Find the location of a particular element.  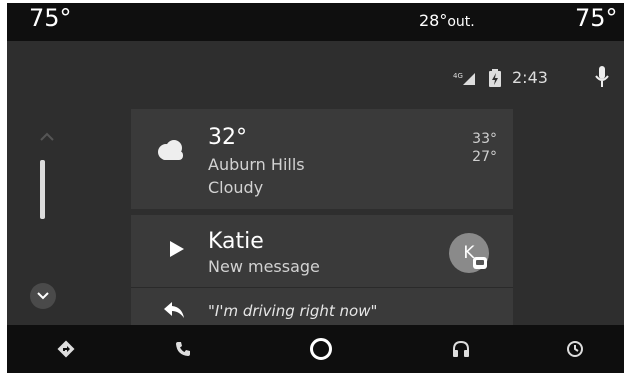

weather-location: Auburn Hills is located at coordinates (256, 164).